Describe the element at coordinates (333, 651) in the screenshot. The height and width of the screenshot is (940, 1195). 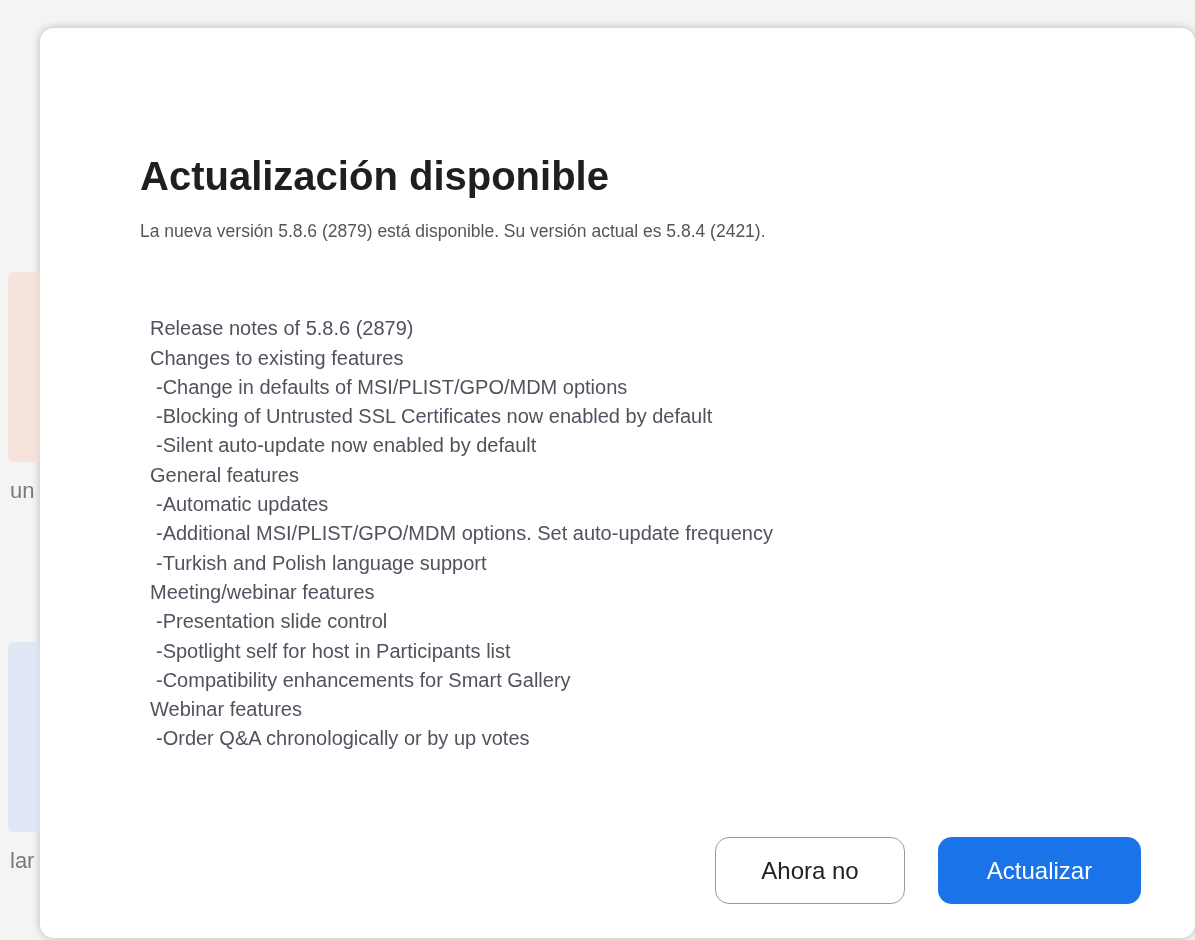
I see `release-notes-item: -Spotlight self for host in Participants list` at that location.